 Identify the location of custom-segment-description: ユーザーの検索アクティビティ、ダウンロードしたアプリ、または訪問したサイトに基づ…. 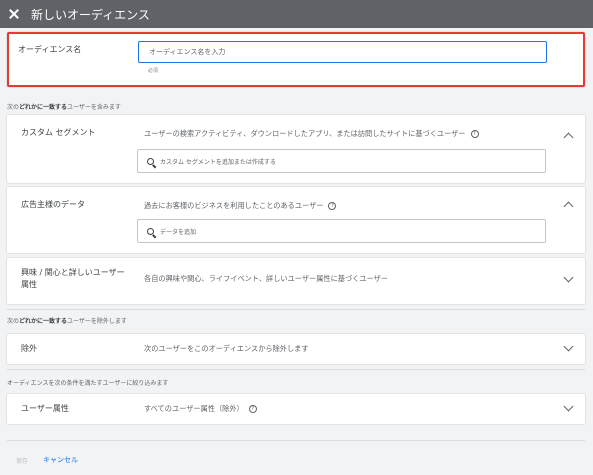
(311, 134).